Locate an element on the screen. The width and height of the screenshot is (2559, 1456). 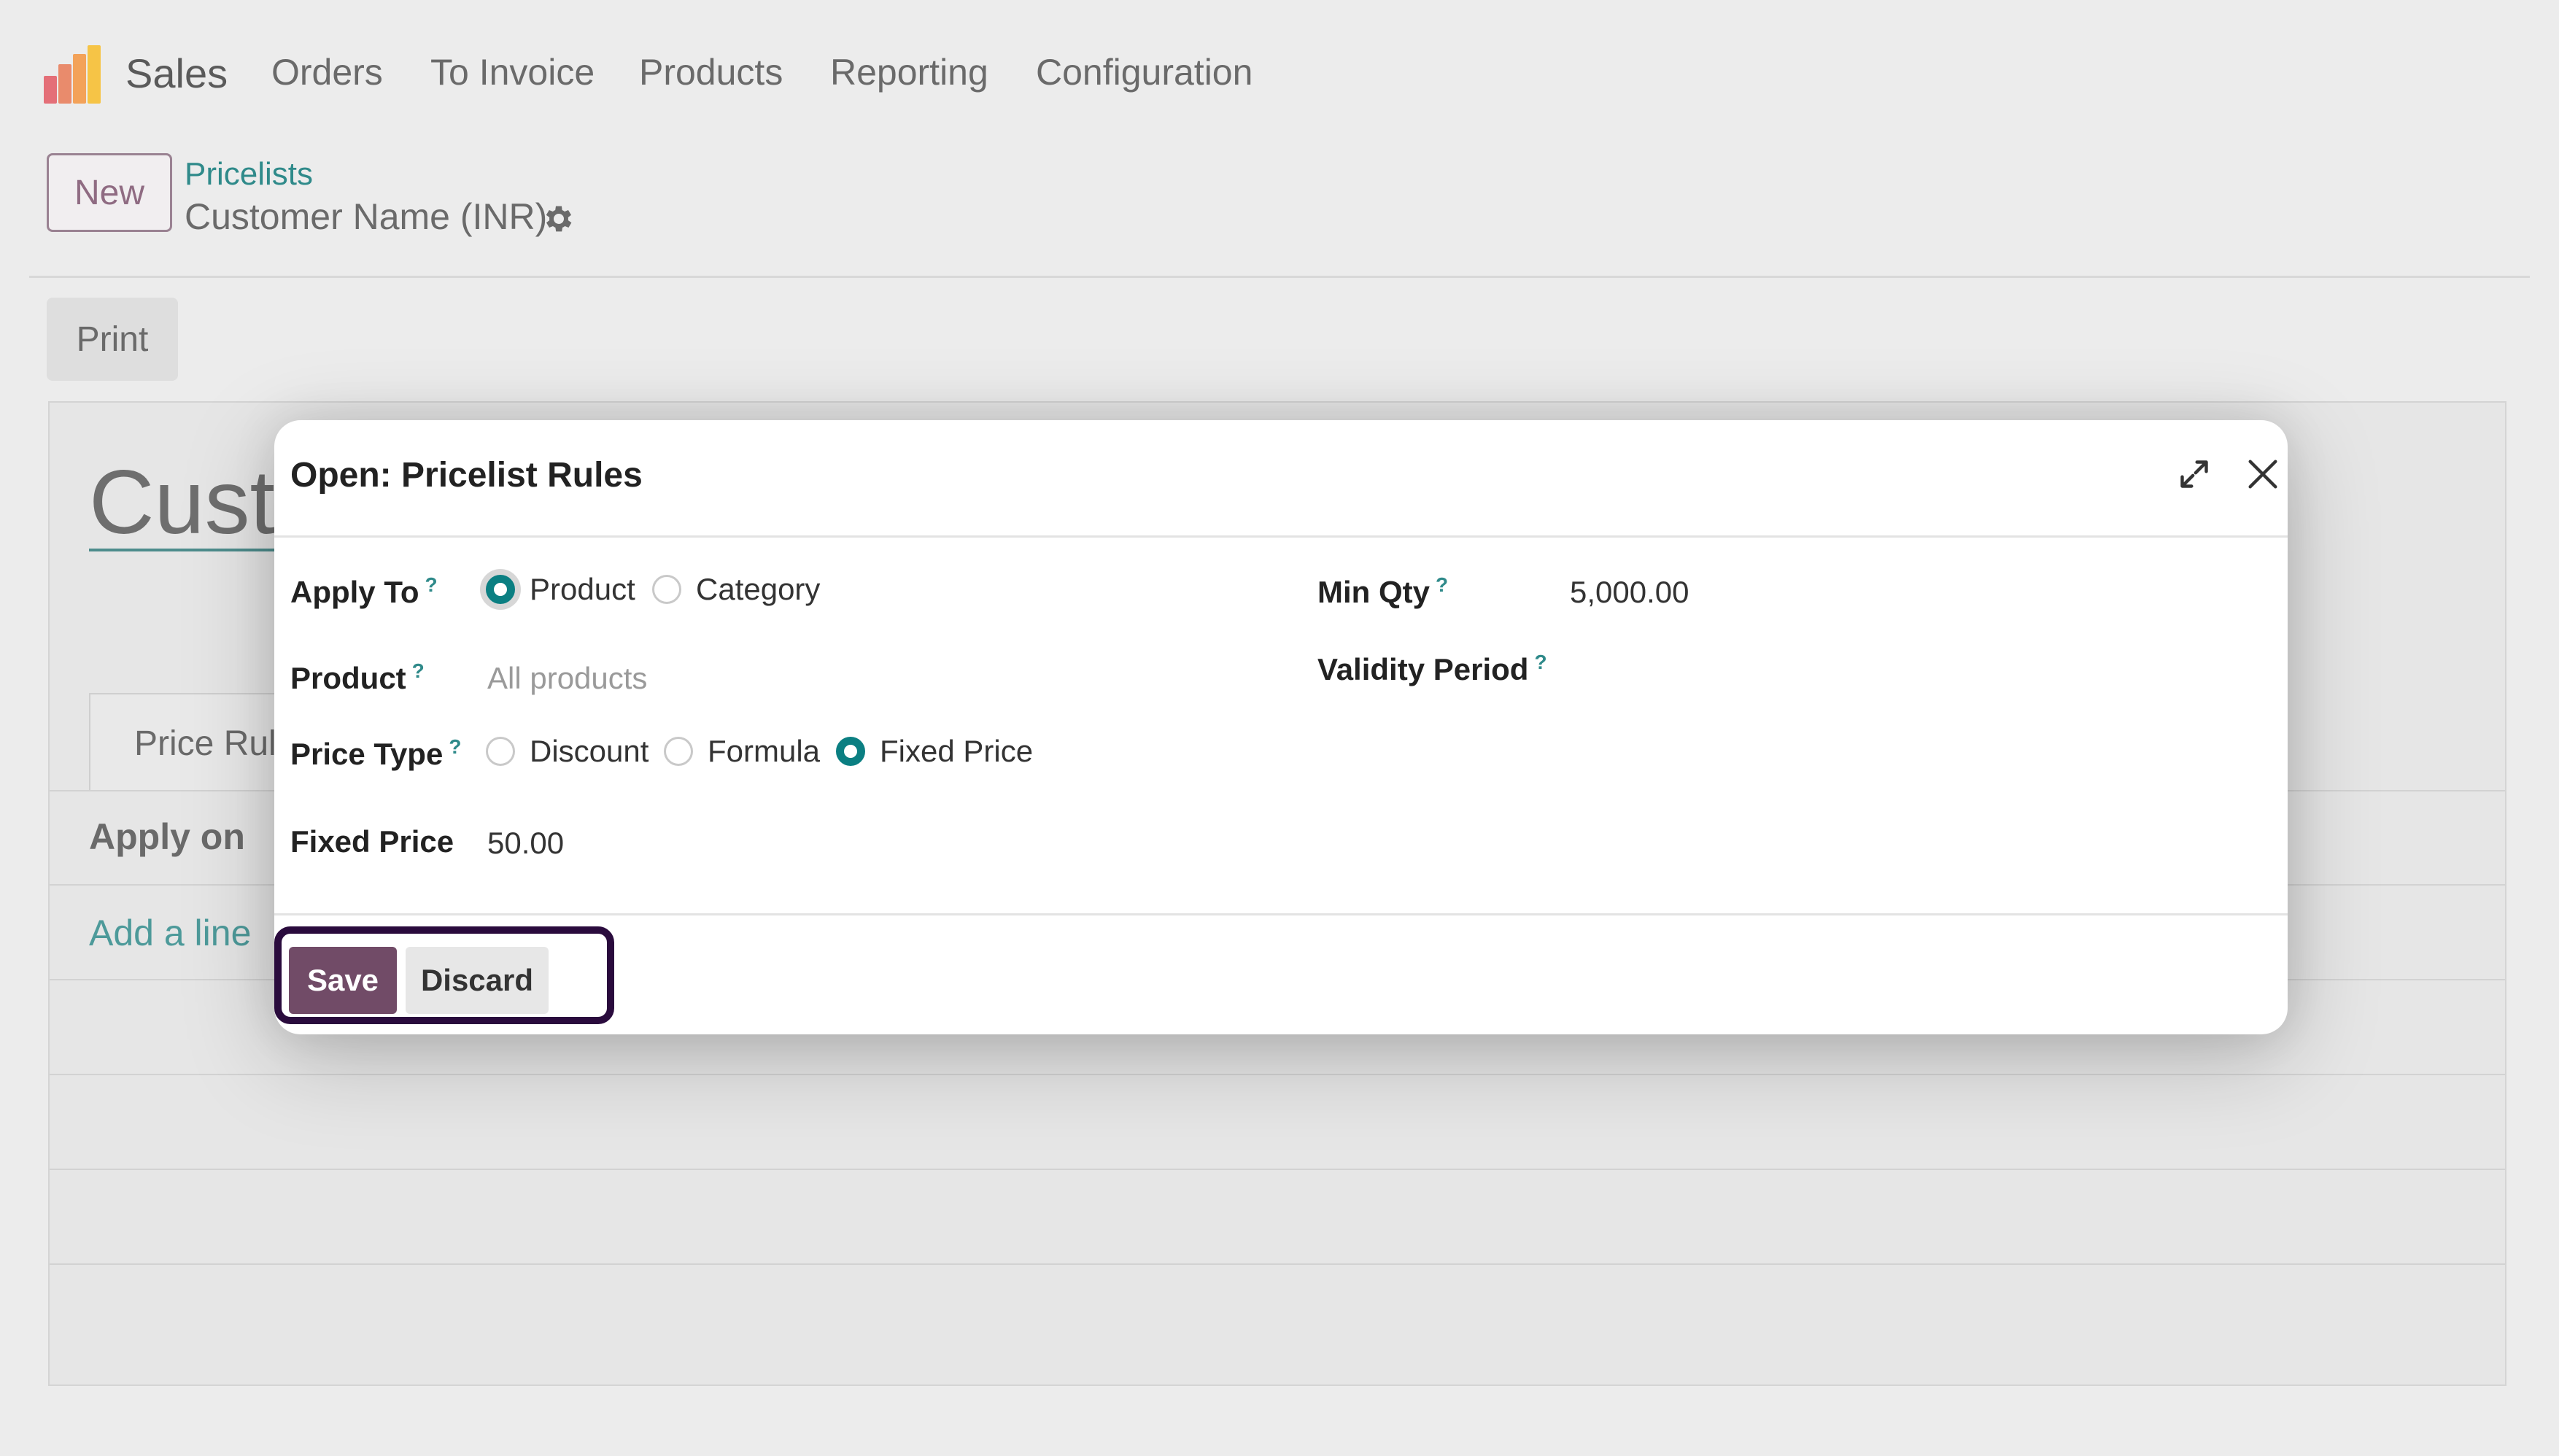
dialog-footer-divider is located at coordinates (1281, 914).